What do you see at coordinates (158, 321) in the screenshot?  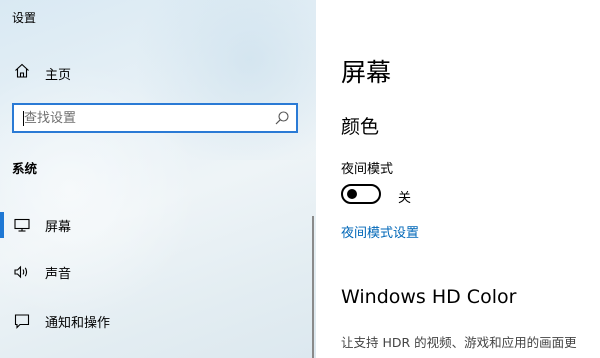 I see `sidebar-item-notifications: 通知和操作` at bounding box center [158, 321].